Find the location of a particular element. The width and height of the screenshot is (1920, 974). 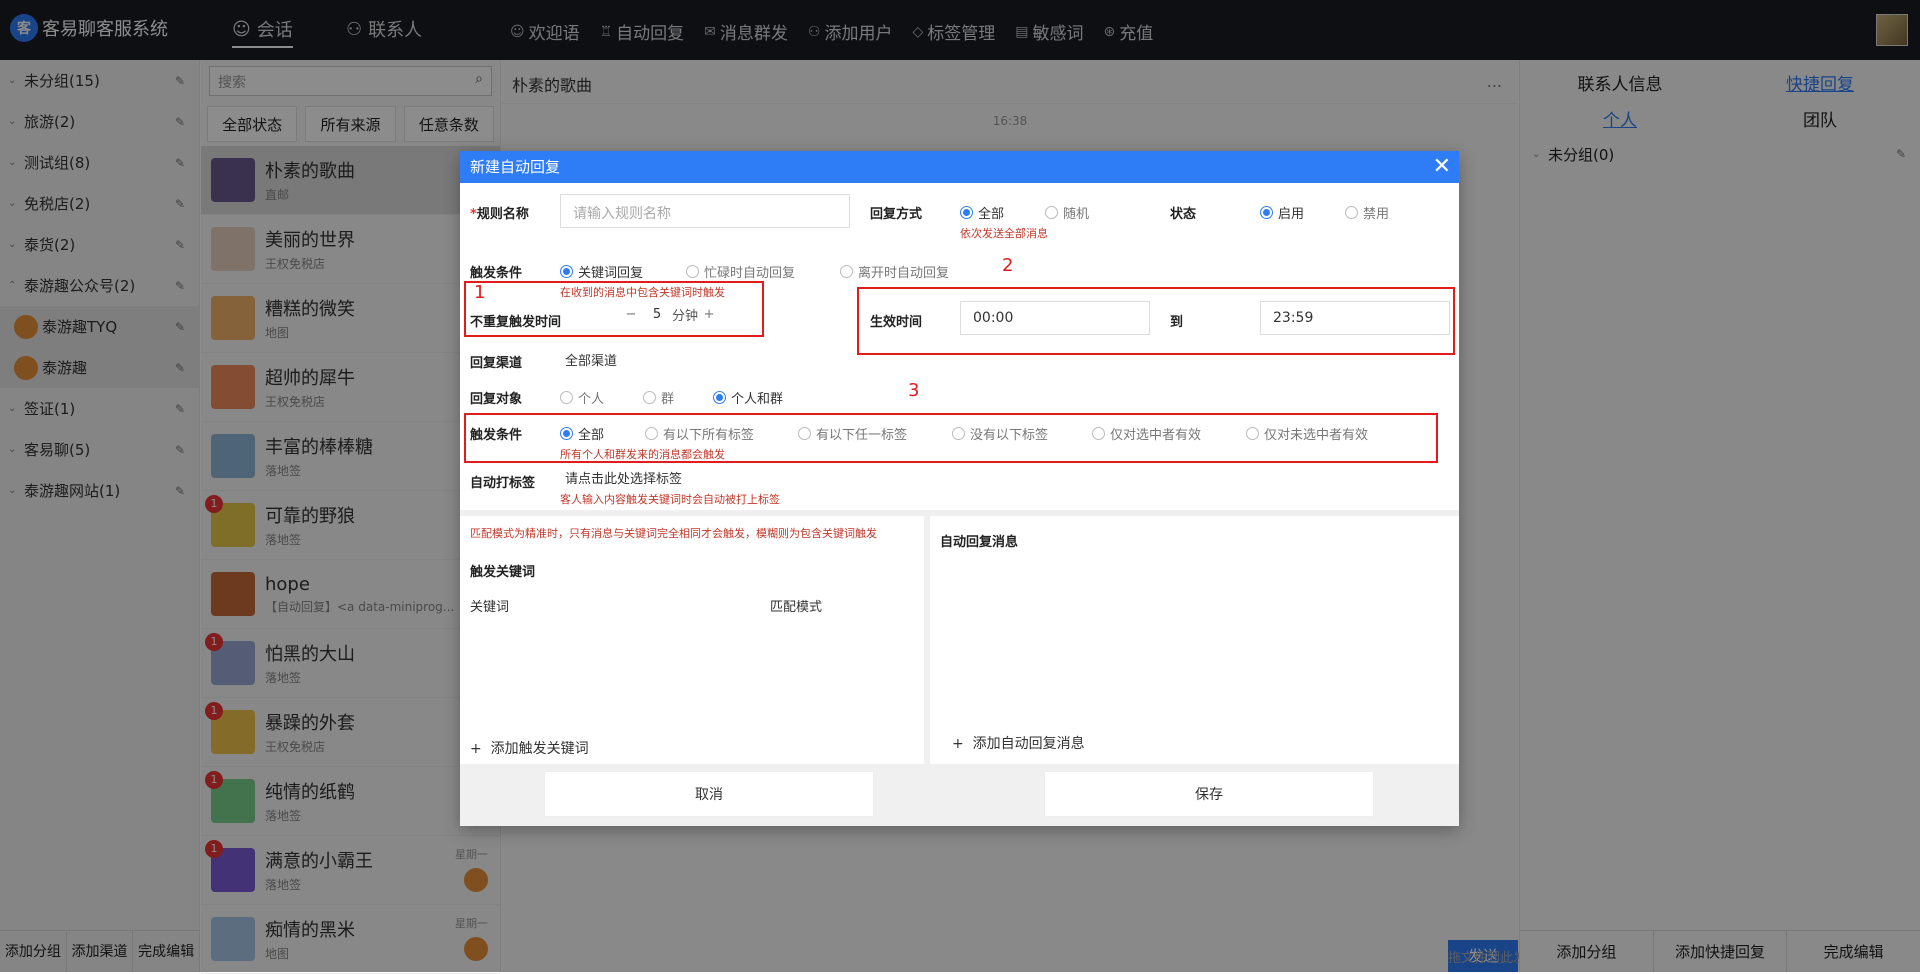

auto-reply-message-panel: 自动回复消息 + 添加自动回复消息 is located at coordinates (1194, 640).